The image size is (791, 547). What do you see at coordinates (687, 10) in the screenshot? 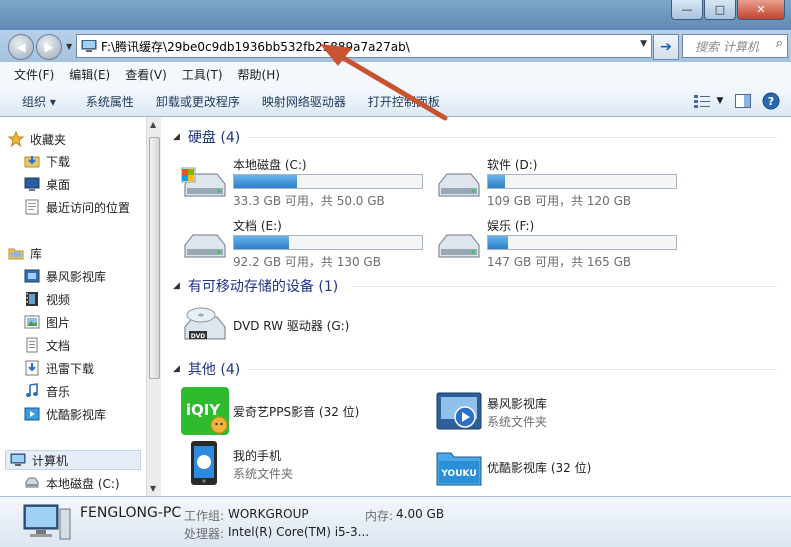
I see `minimize-button: —` at bounding box center [687, 10].